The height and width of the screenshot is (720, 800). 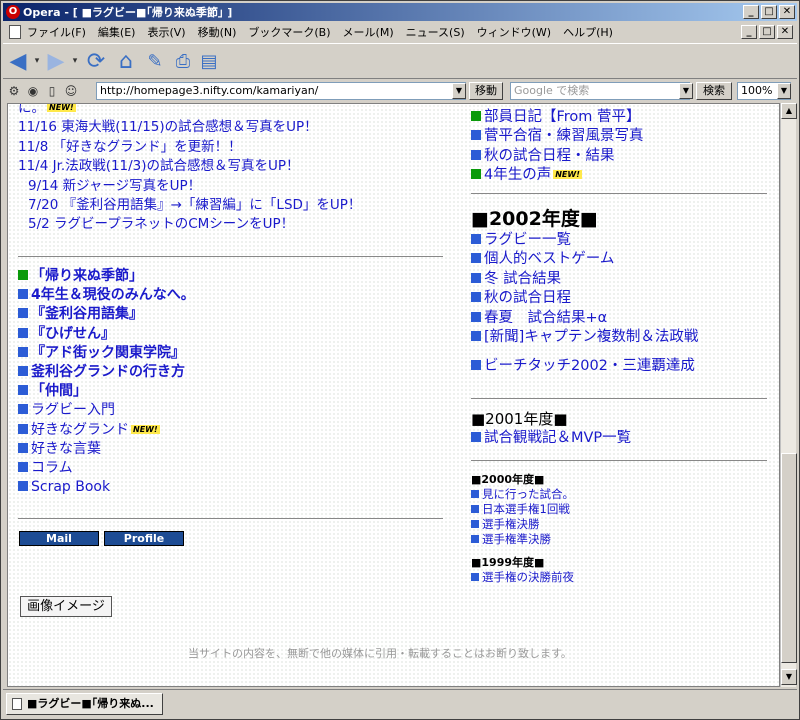 What do you see at coordinates (233, 391) in the screenshot?
I see `link-nakama: 「仲間」` at bounding box center [233, 391].